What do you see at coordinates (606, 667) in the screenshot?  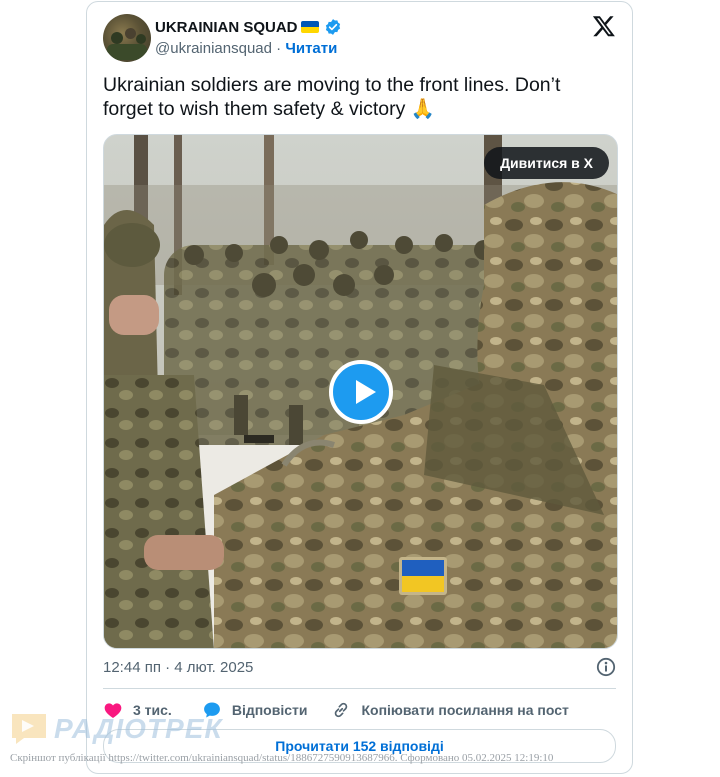 I see `info-icon` at bounding box center [606, 667].